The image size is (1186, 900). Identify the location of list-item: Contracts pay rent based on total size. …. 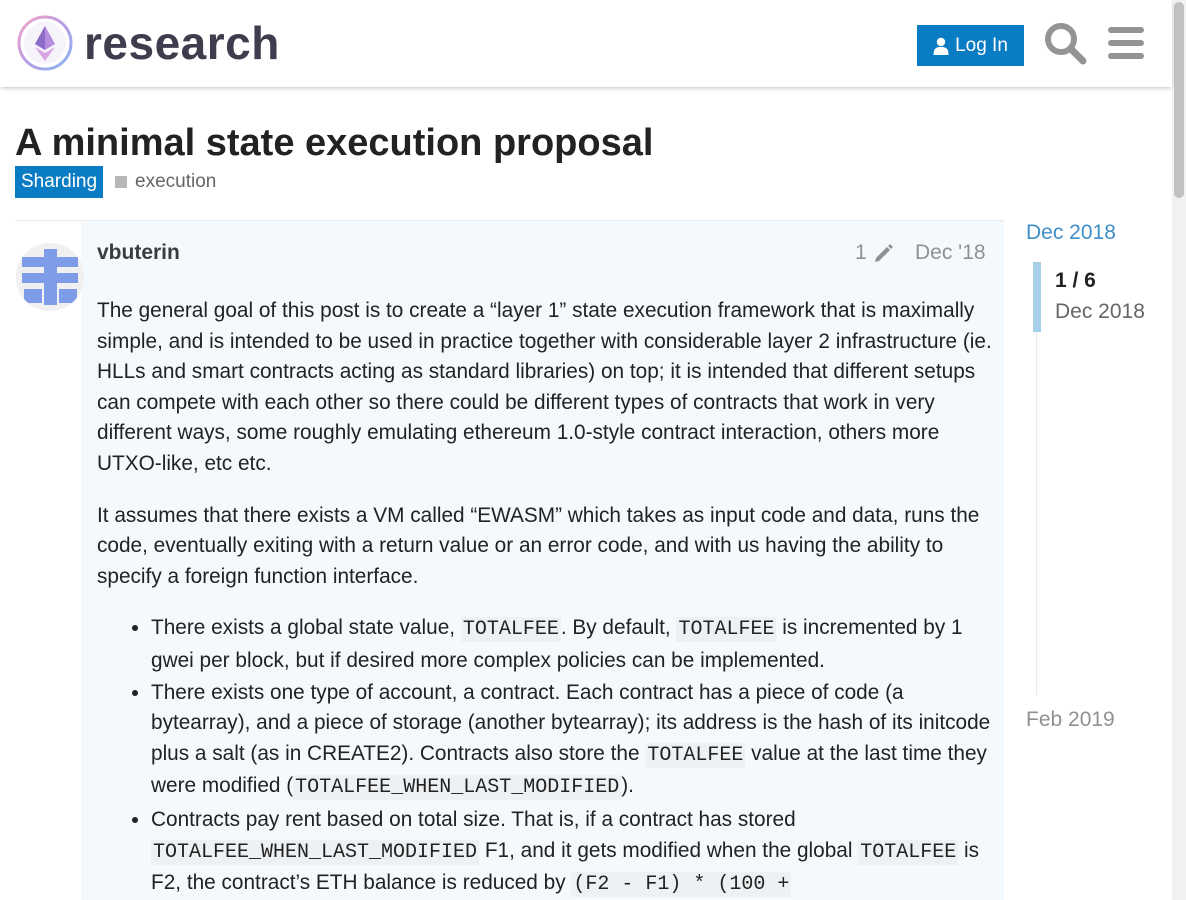
(572, 852).